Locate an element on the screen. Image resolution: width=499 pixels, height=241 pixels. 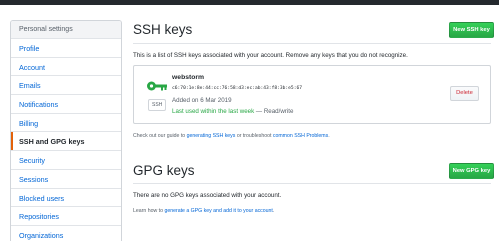
ssh-key-last-used-text: Last used within the last week is located at coordinates (213, 111).